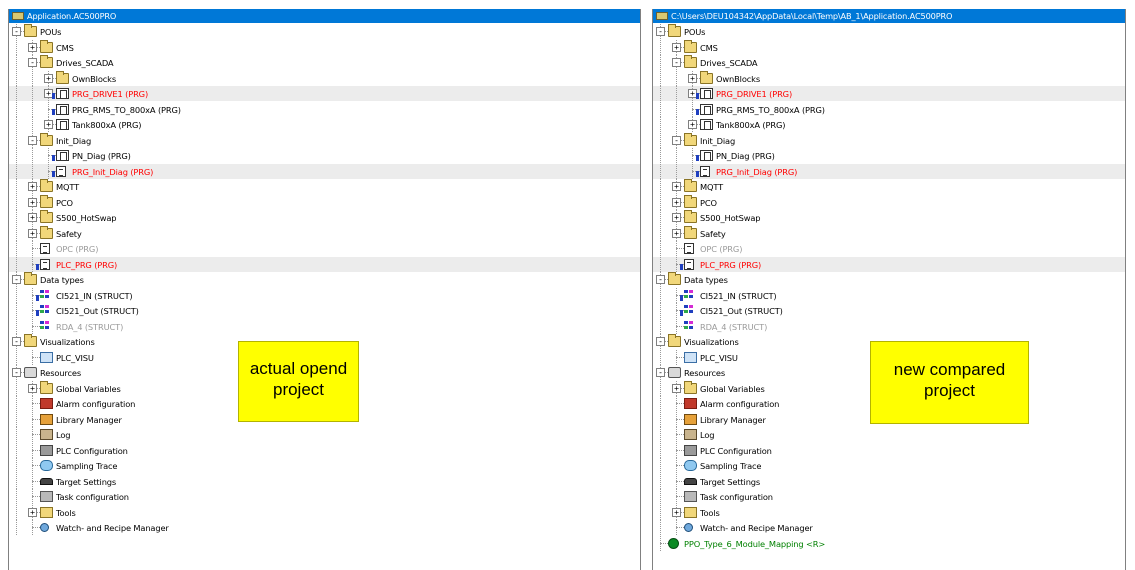 Image resolution: width=1135 pixels, height=570 pixels. Describe the element at coordinates (718, 140) in the screenshot. I see `tree-node-label: Init_Diag` at that location.